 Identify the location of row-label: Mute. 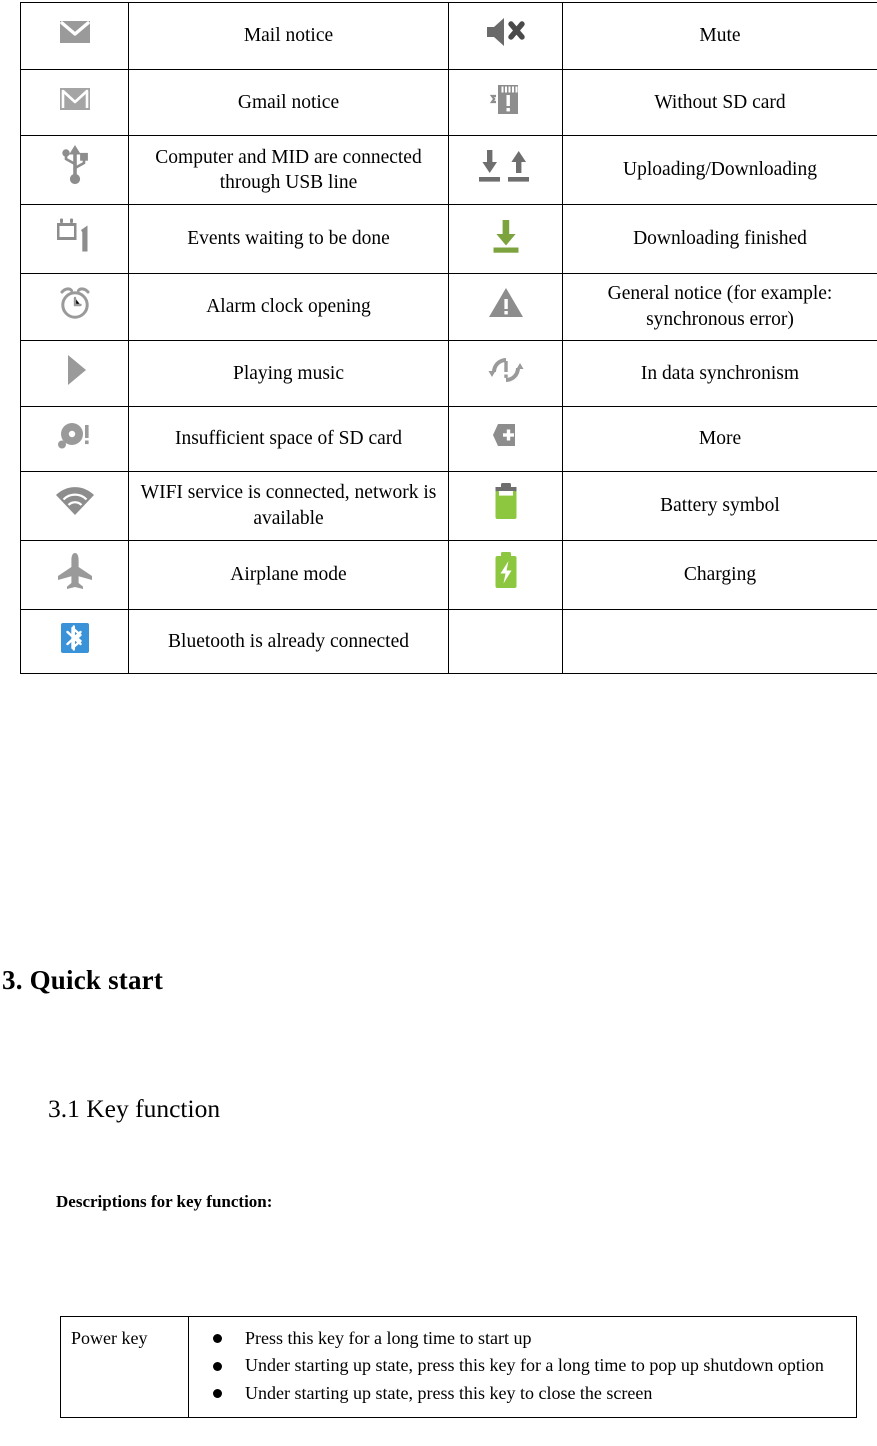
(719, 36).